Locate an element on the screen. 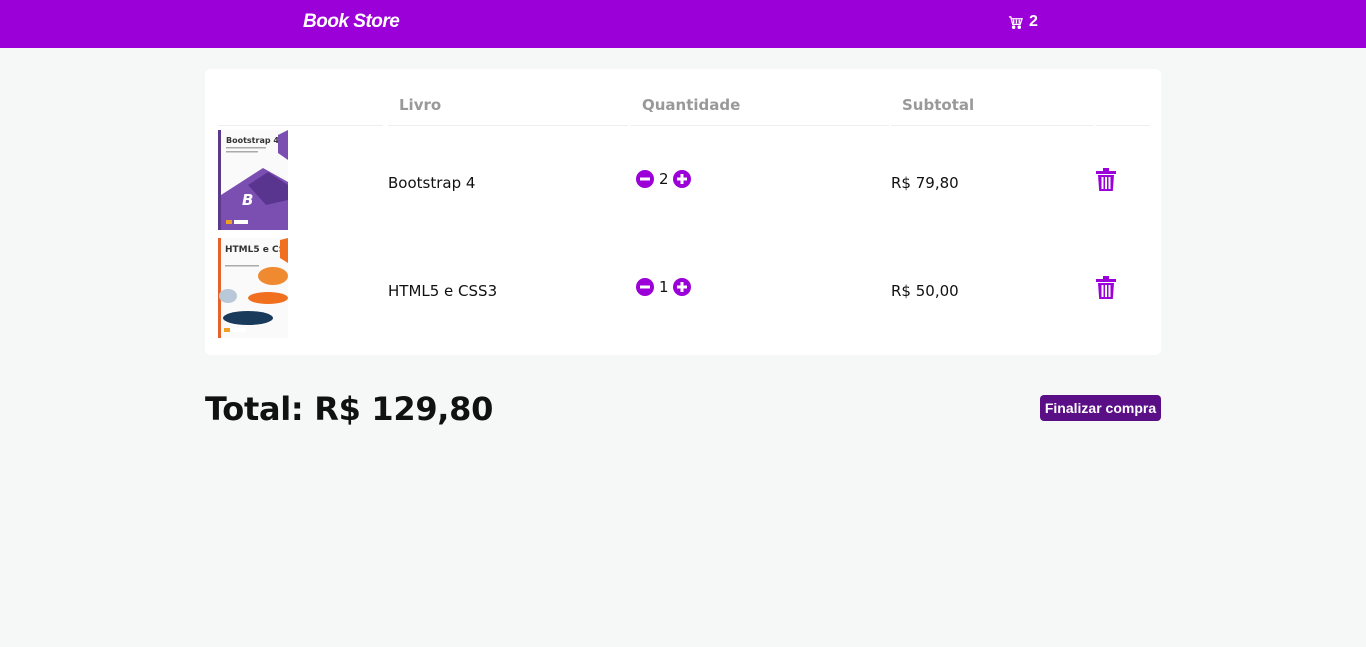  book-cover-bootstrap: Bootstrap 4 B is located at coordinates (253, 180).